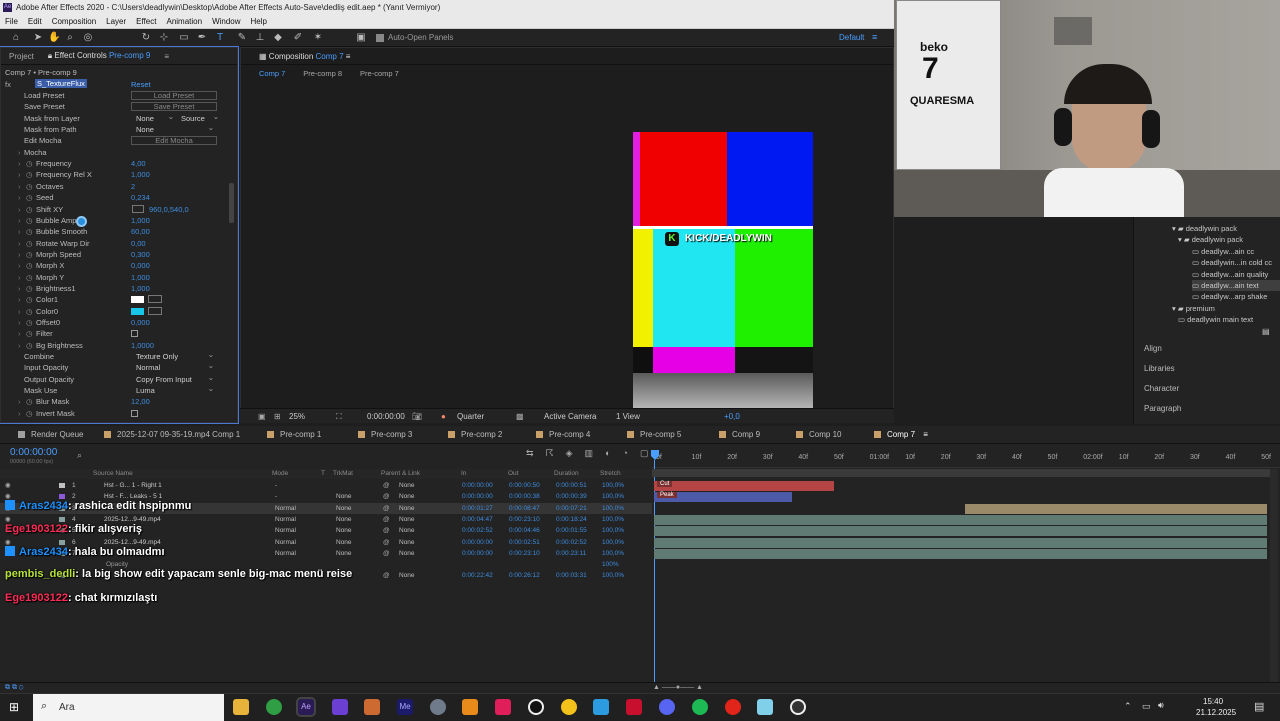 The width and height of the screenshot is (1280, 721). What do you see at coordinates (294, 435) in the screenshot?
I see `timeline-tab: Pre-comp 1` at bounding box center [294, 435].